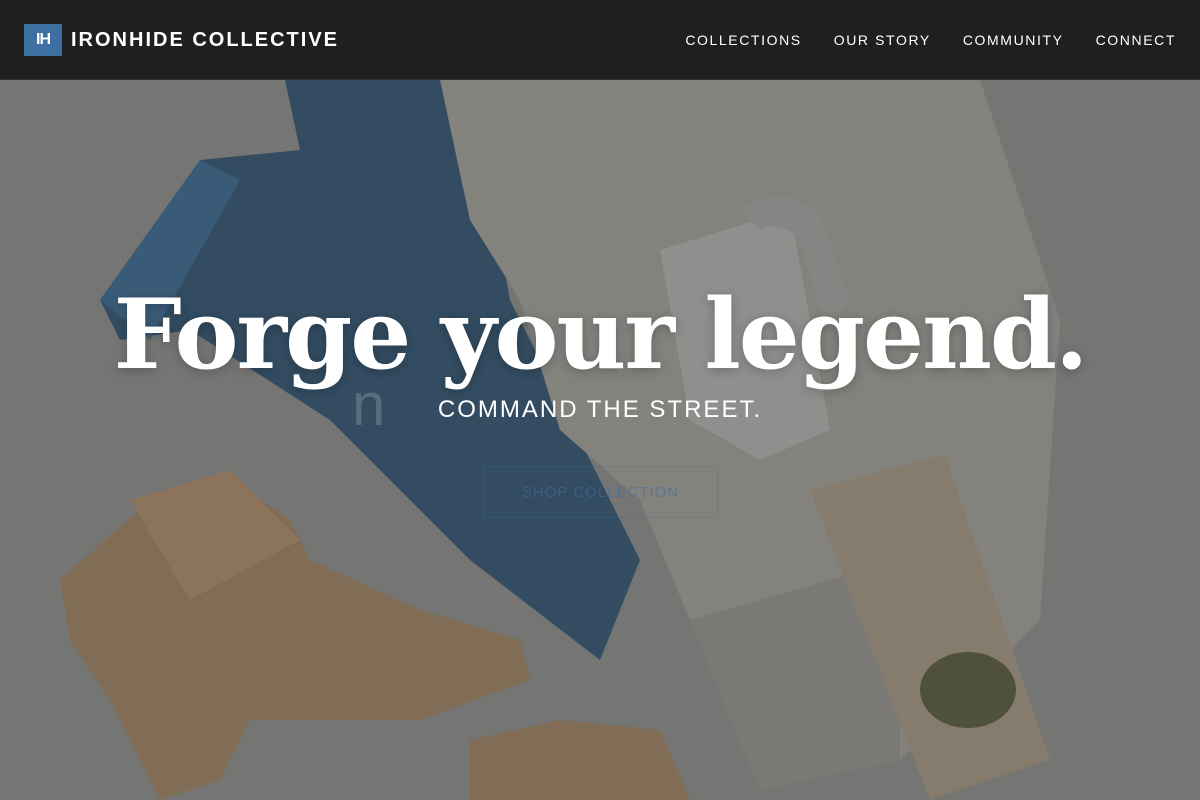 This screenshot has width=1200, height=800. I want to click on main-nav: COLLECTIONS OUR STORY COMMUNITY CONNECT, so click(930, 40).